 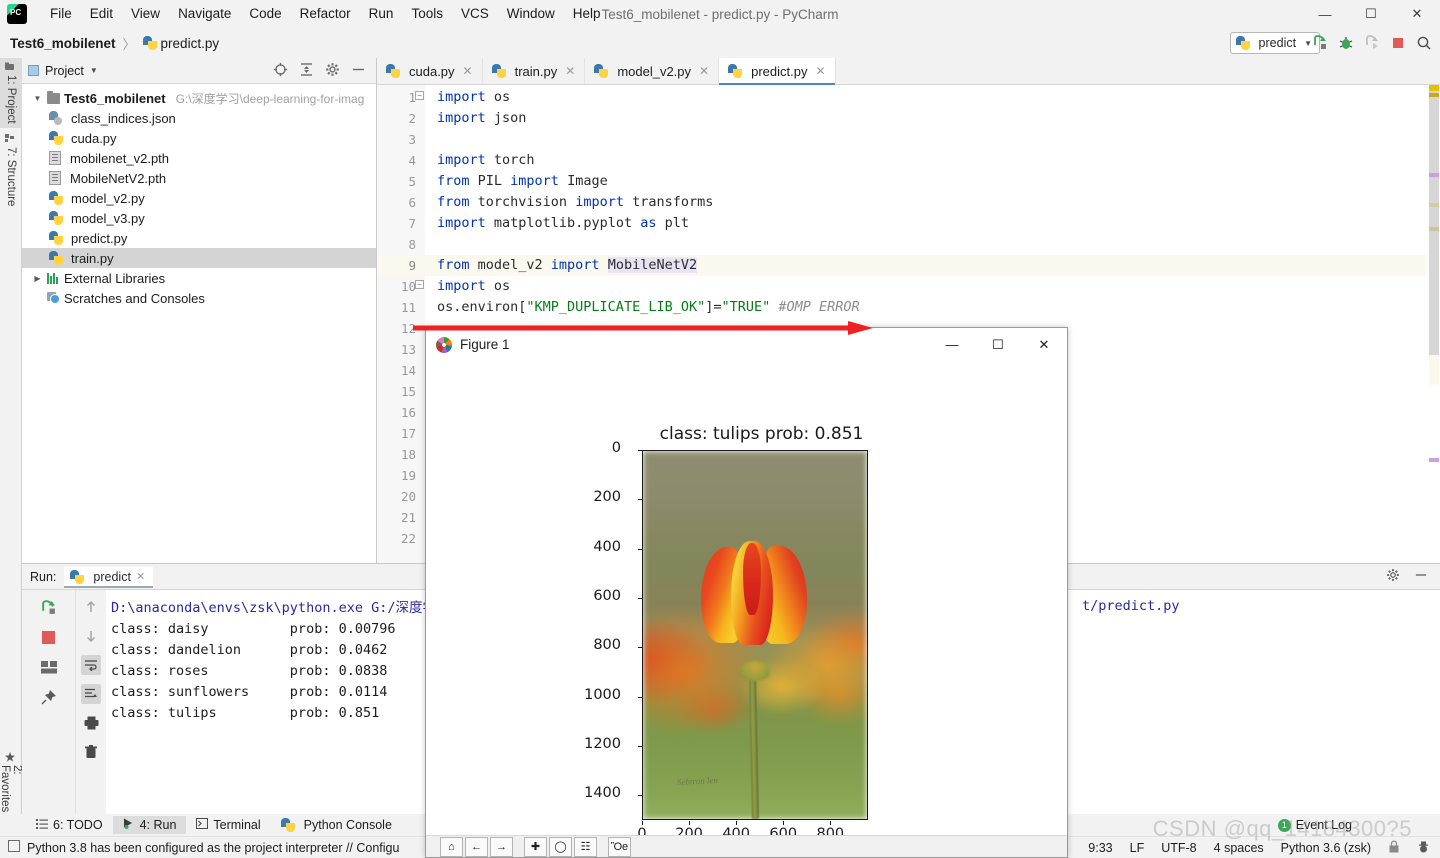 What do you see at coordinates (199, 258) in the screenshot?
I see `tree-node-train: train.py` at bounding box center [199, 258].